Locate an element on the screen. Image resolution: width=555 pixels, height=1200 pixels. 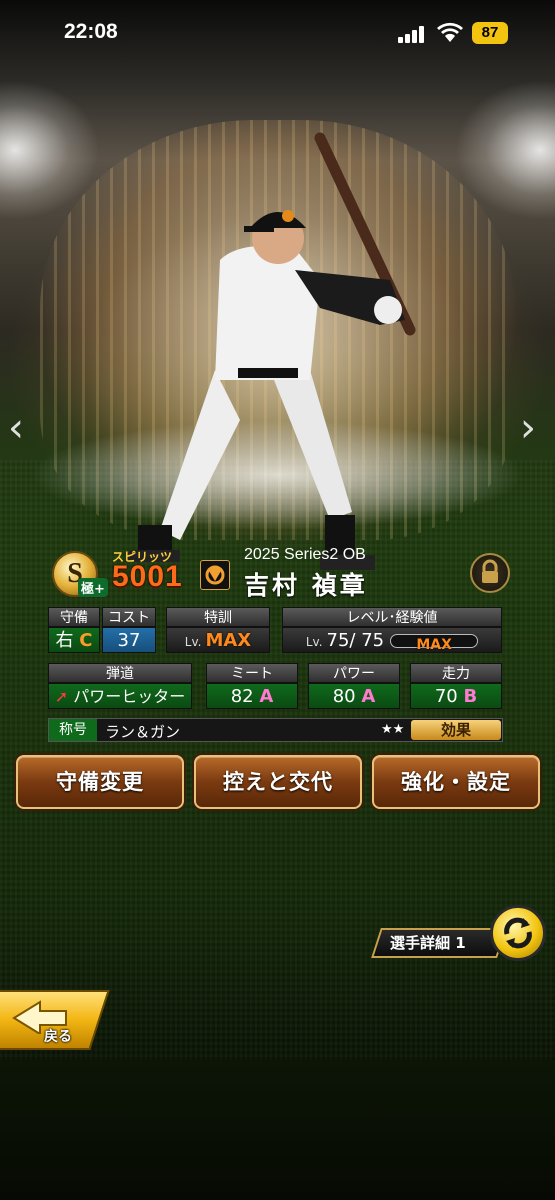
enhance-settings-button: 強化・設定 is located at coordinates (456, 782).